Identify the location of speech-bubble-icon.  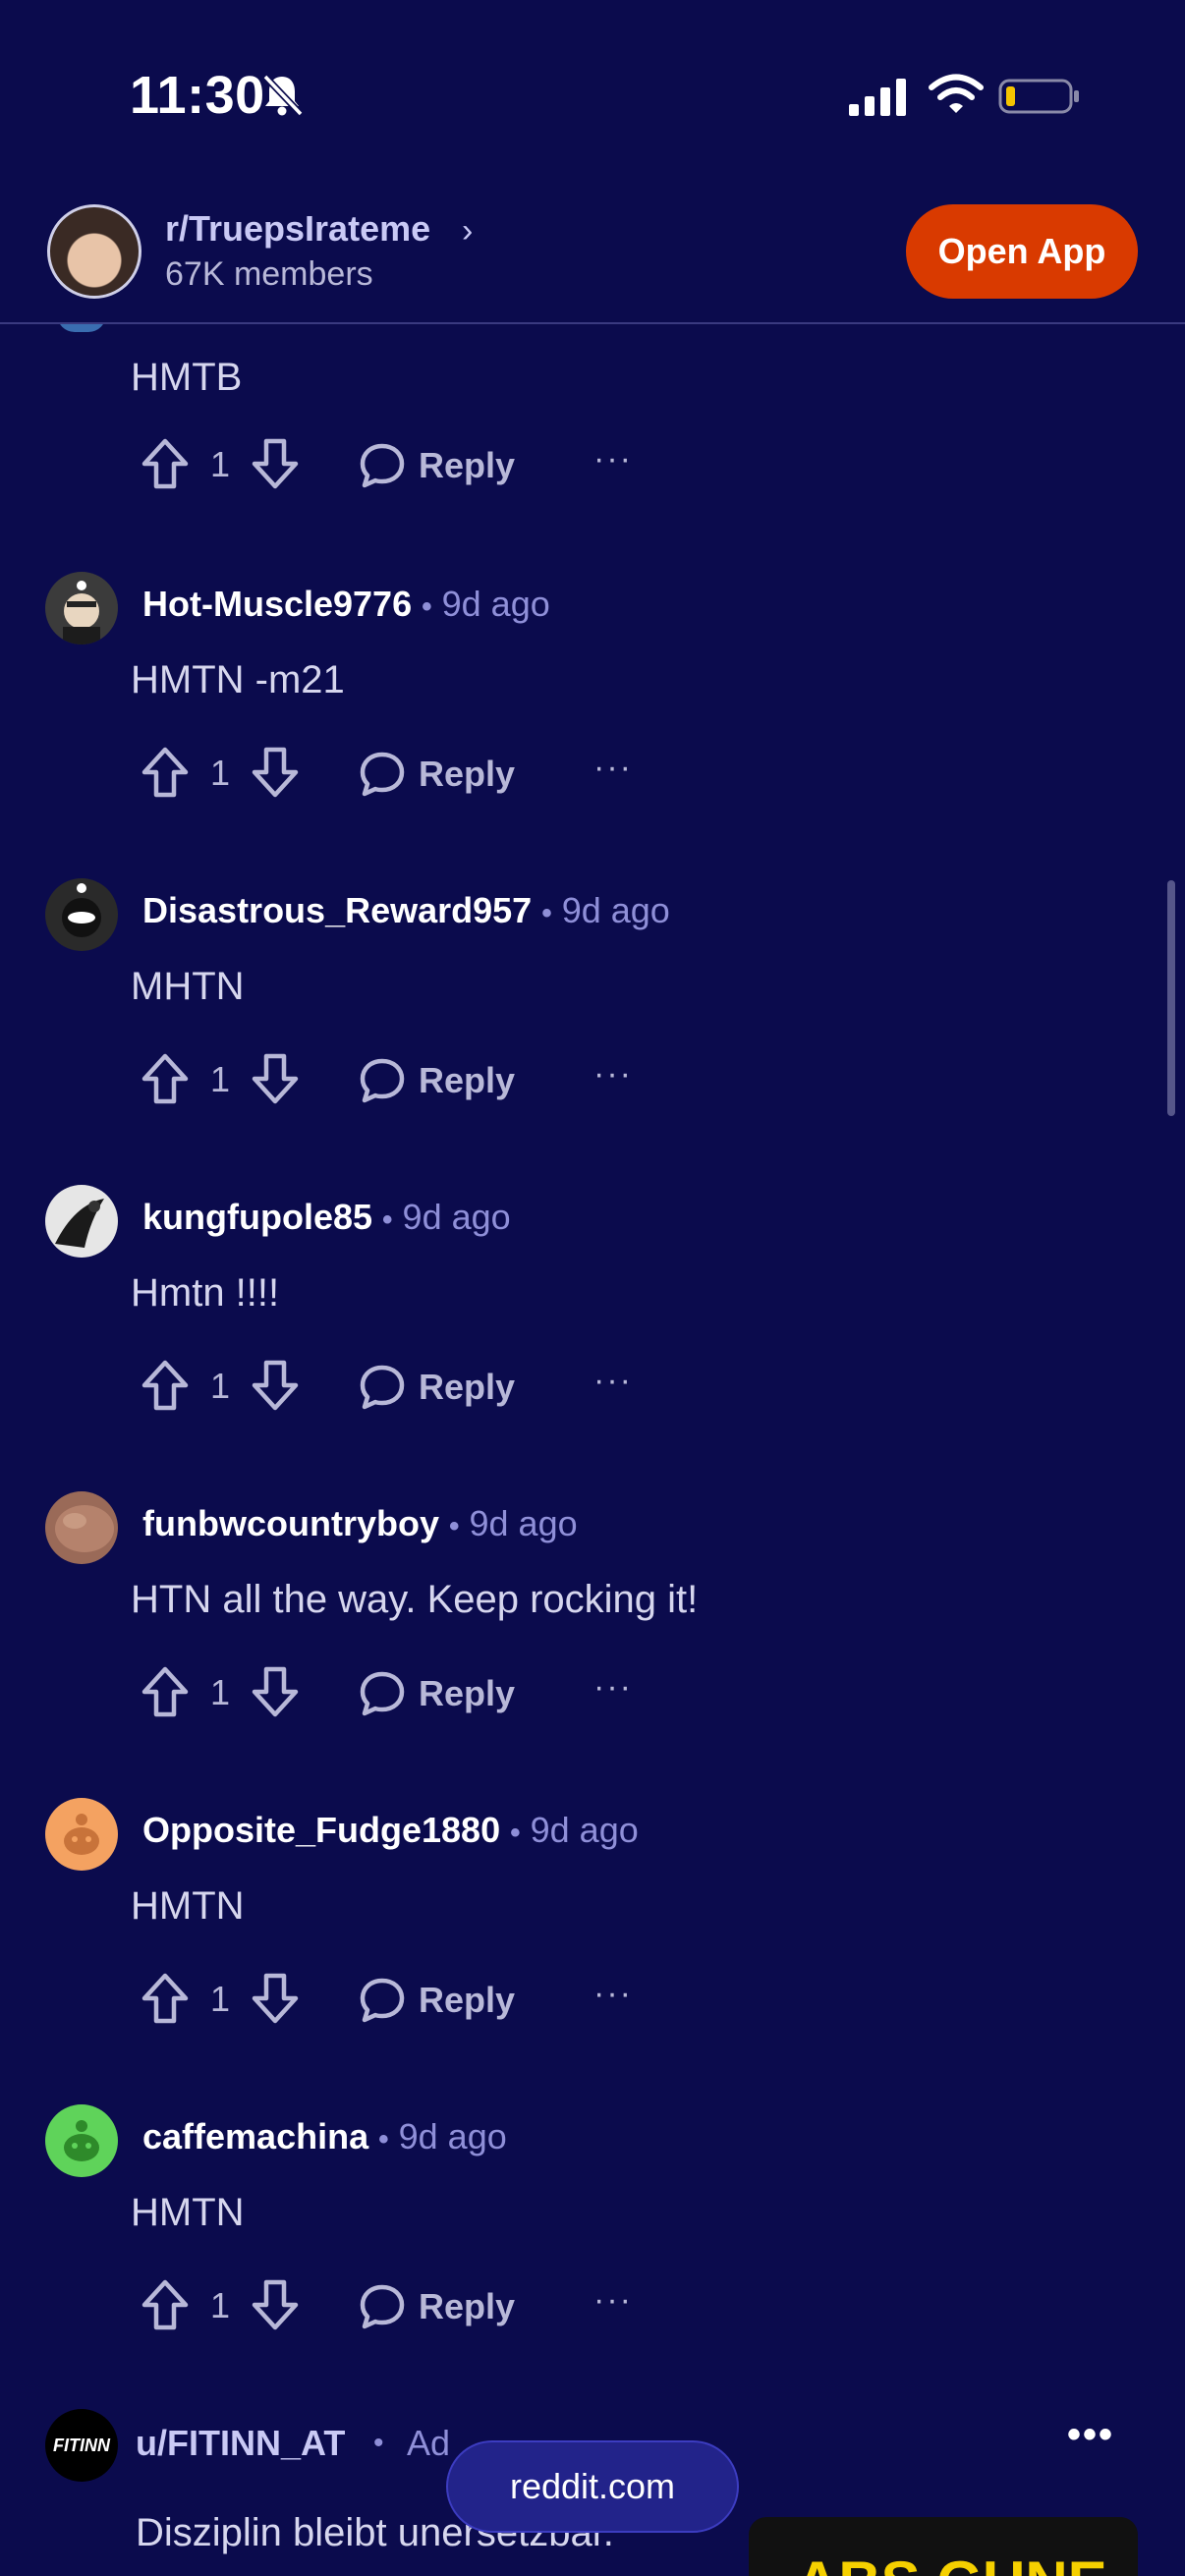
(383, 774).